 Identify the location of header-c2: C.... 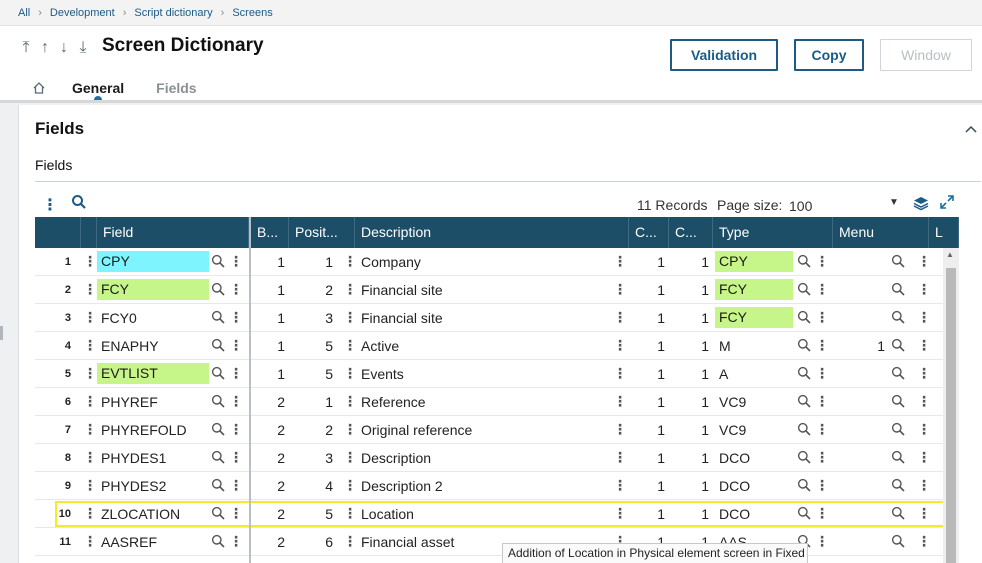
(691, 232).